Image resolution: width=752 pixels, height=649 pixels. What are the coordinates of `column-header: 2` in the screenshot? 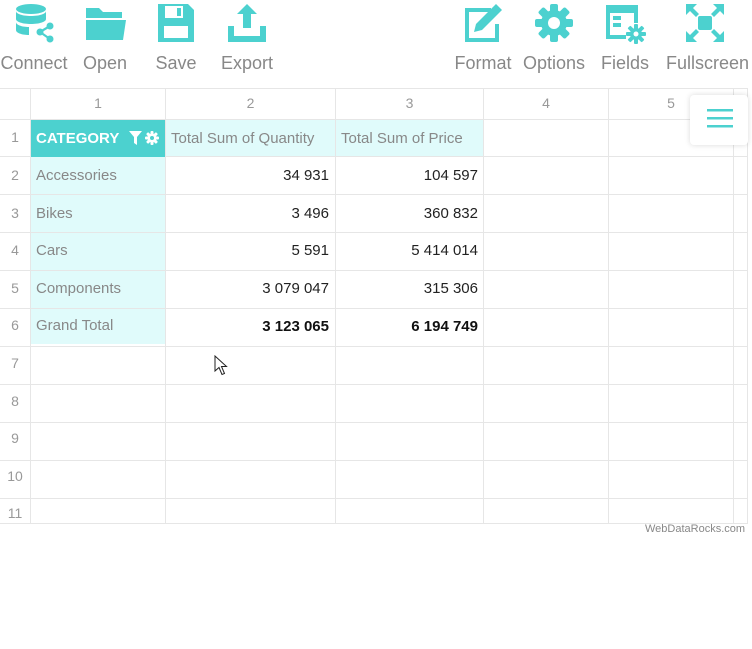 It's located at (250, 104).